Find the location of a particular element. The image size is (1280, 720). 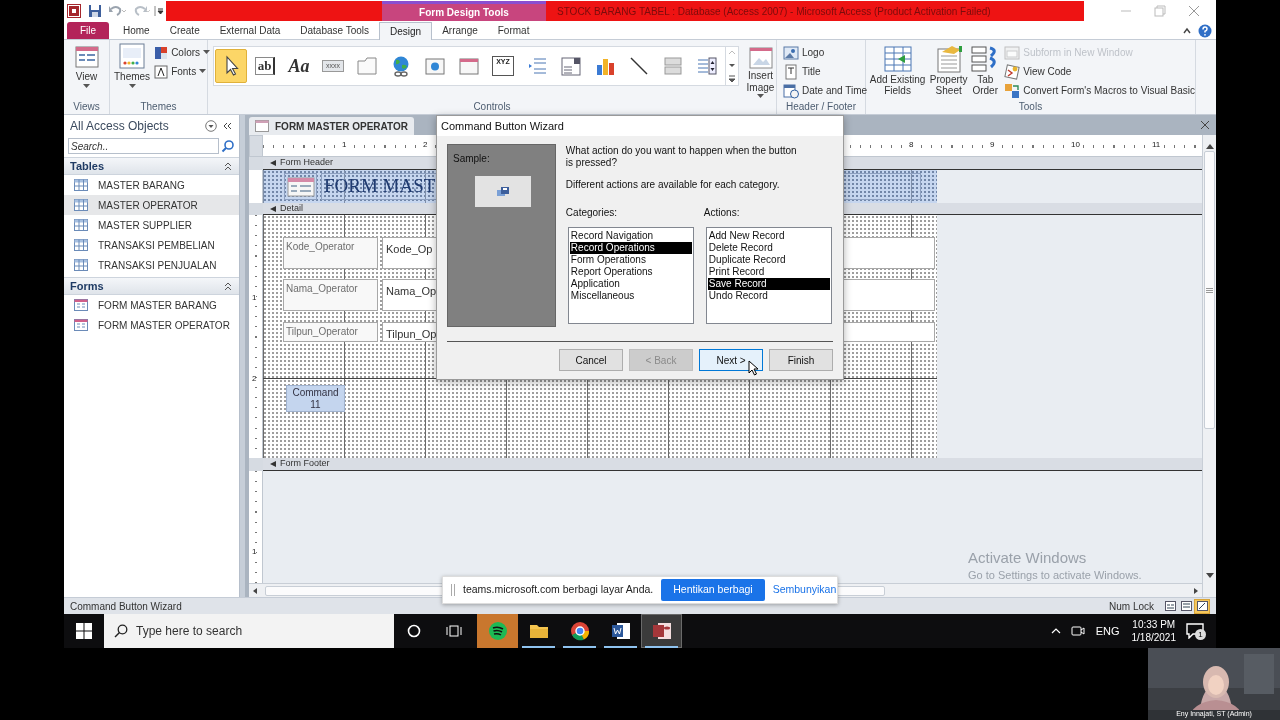

group-label: Tools is located at coordinates (1030, 107).